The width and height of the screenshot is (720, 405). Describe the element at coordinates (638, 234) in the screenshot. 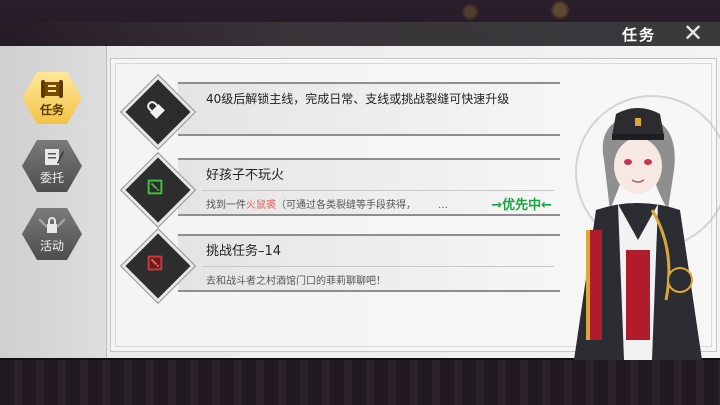

I see `npc-character-portrait` at that location.